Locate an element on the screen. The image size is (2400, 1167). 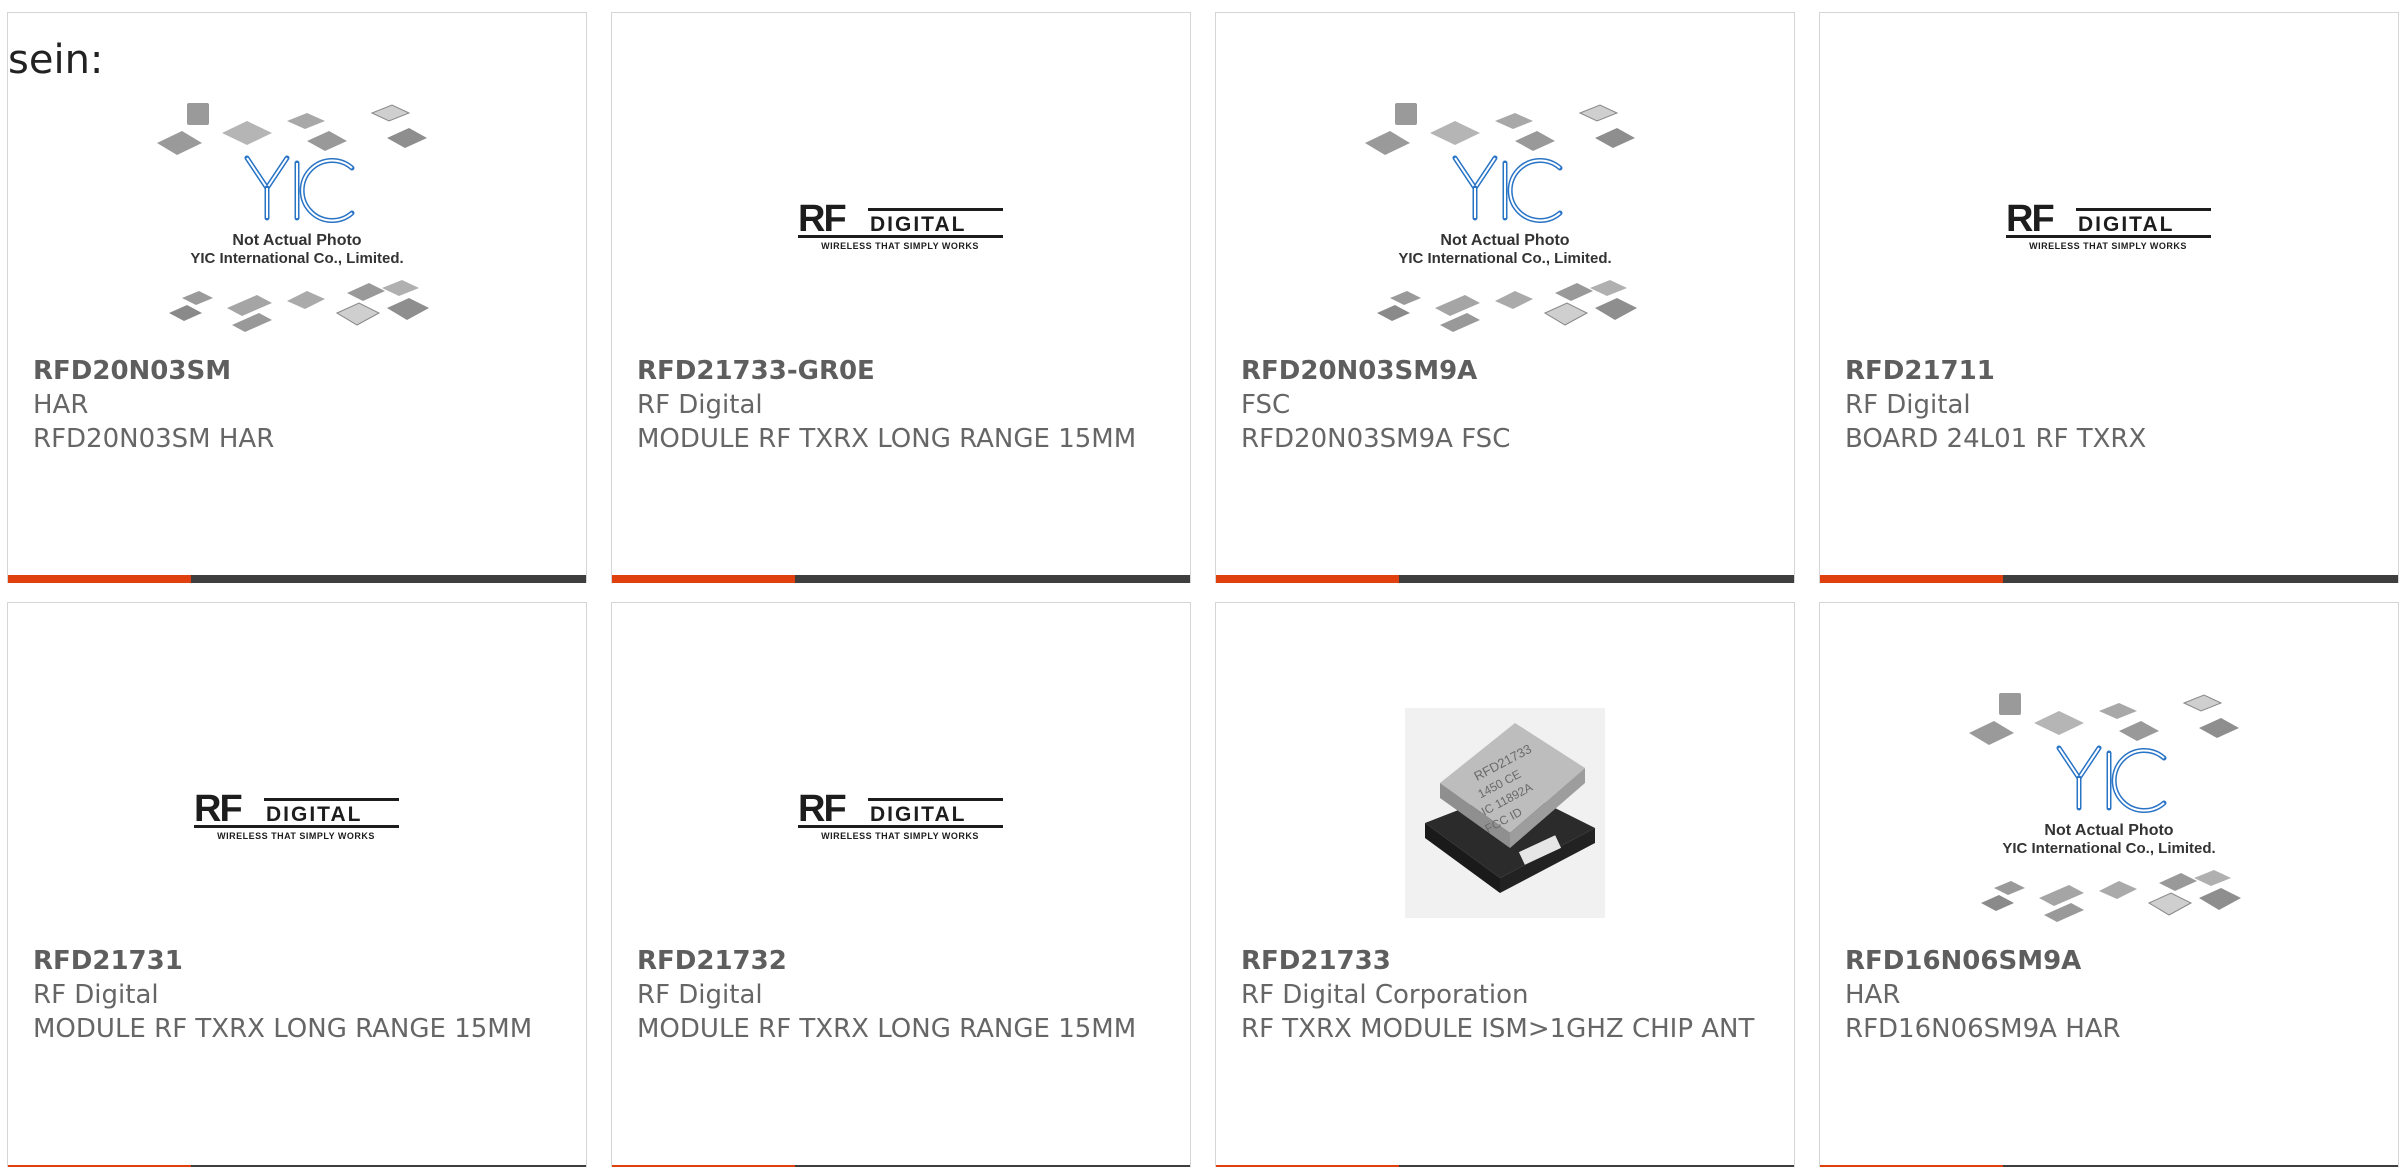
rf-module-photo: RFD21733 1450 CE IC 11892A FCC ID is located at coordinates (1505, 813).